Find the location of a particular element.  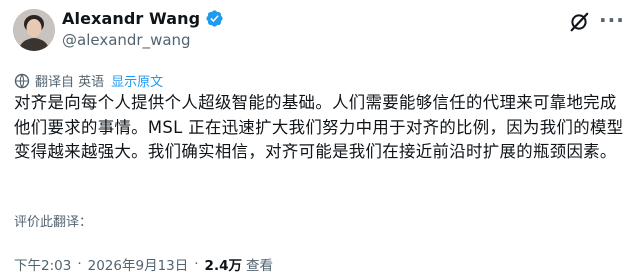

tweet-date: 2026年9月13日 is located at coordinates (138, 264).